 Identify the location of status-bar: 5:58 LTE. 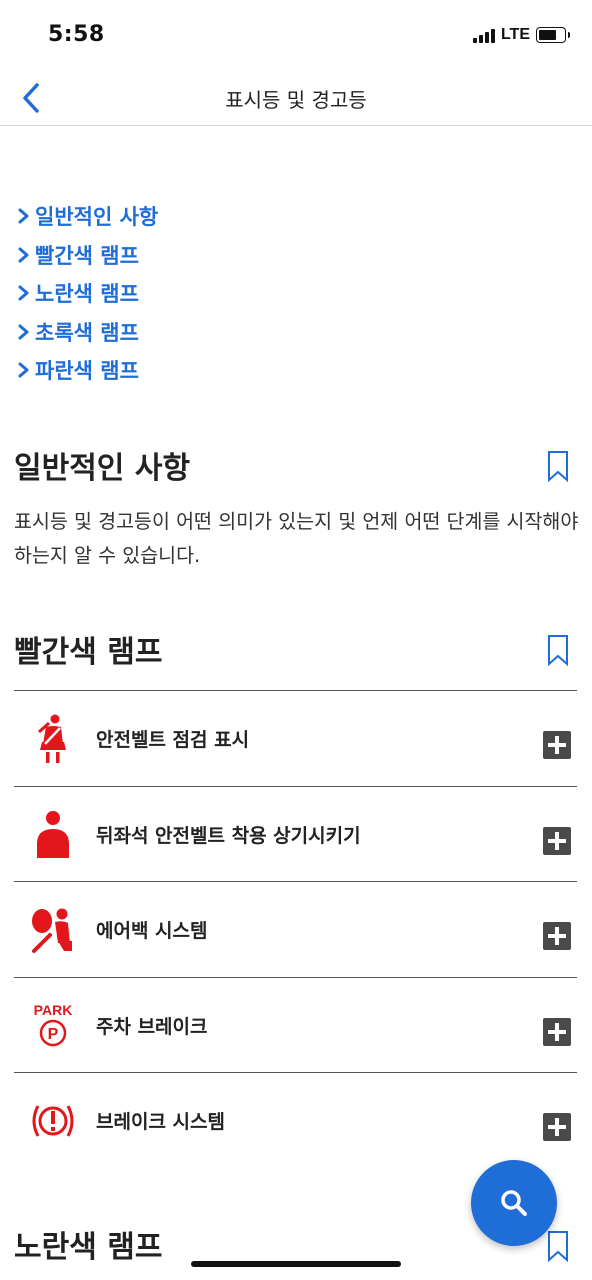
(296, 35).